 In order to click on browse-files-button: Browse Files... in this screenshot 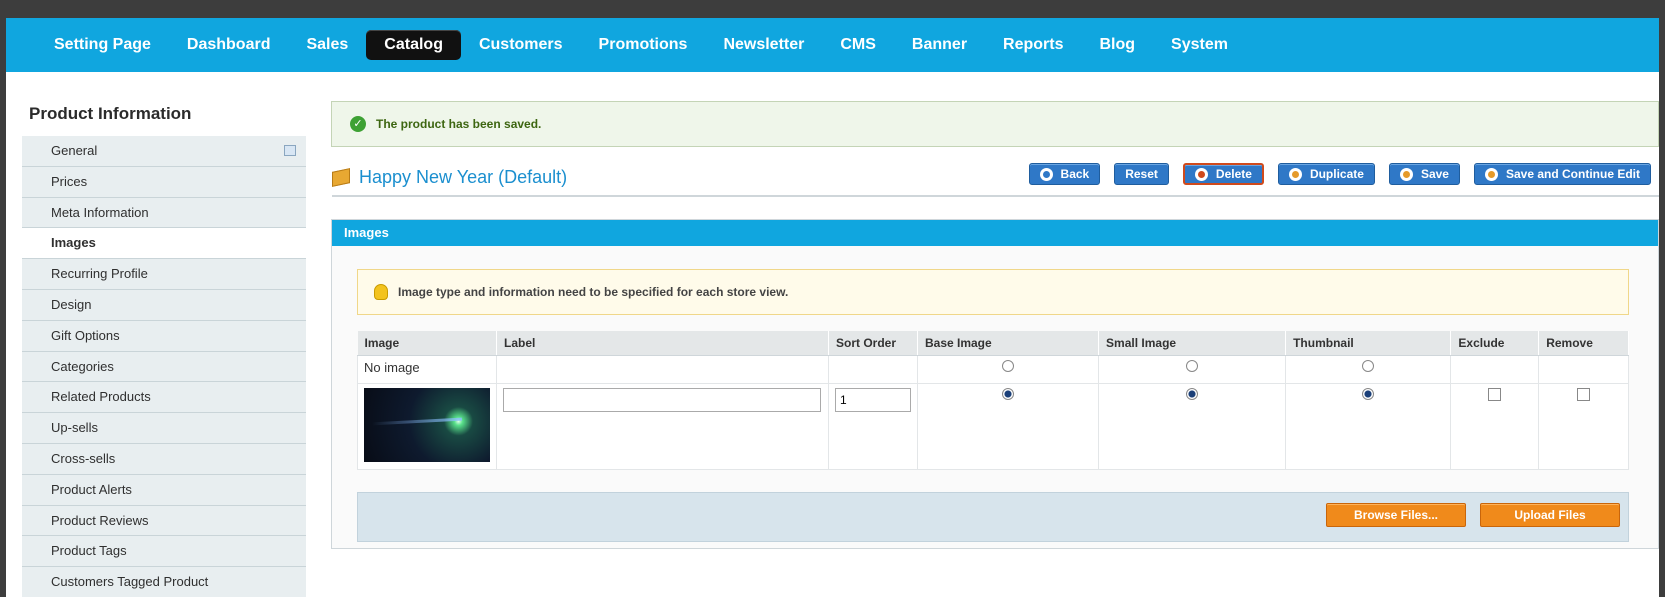, I will do `click(1396, 515)`.